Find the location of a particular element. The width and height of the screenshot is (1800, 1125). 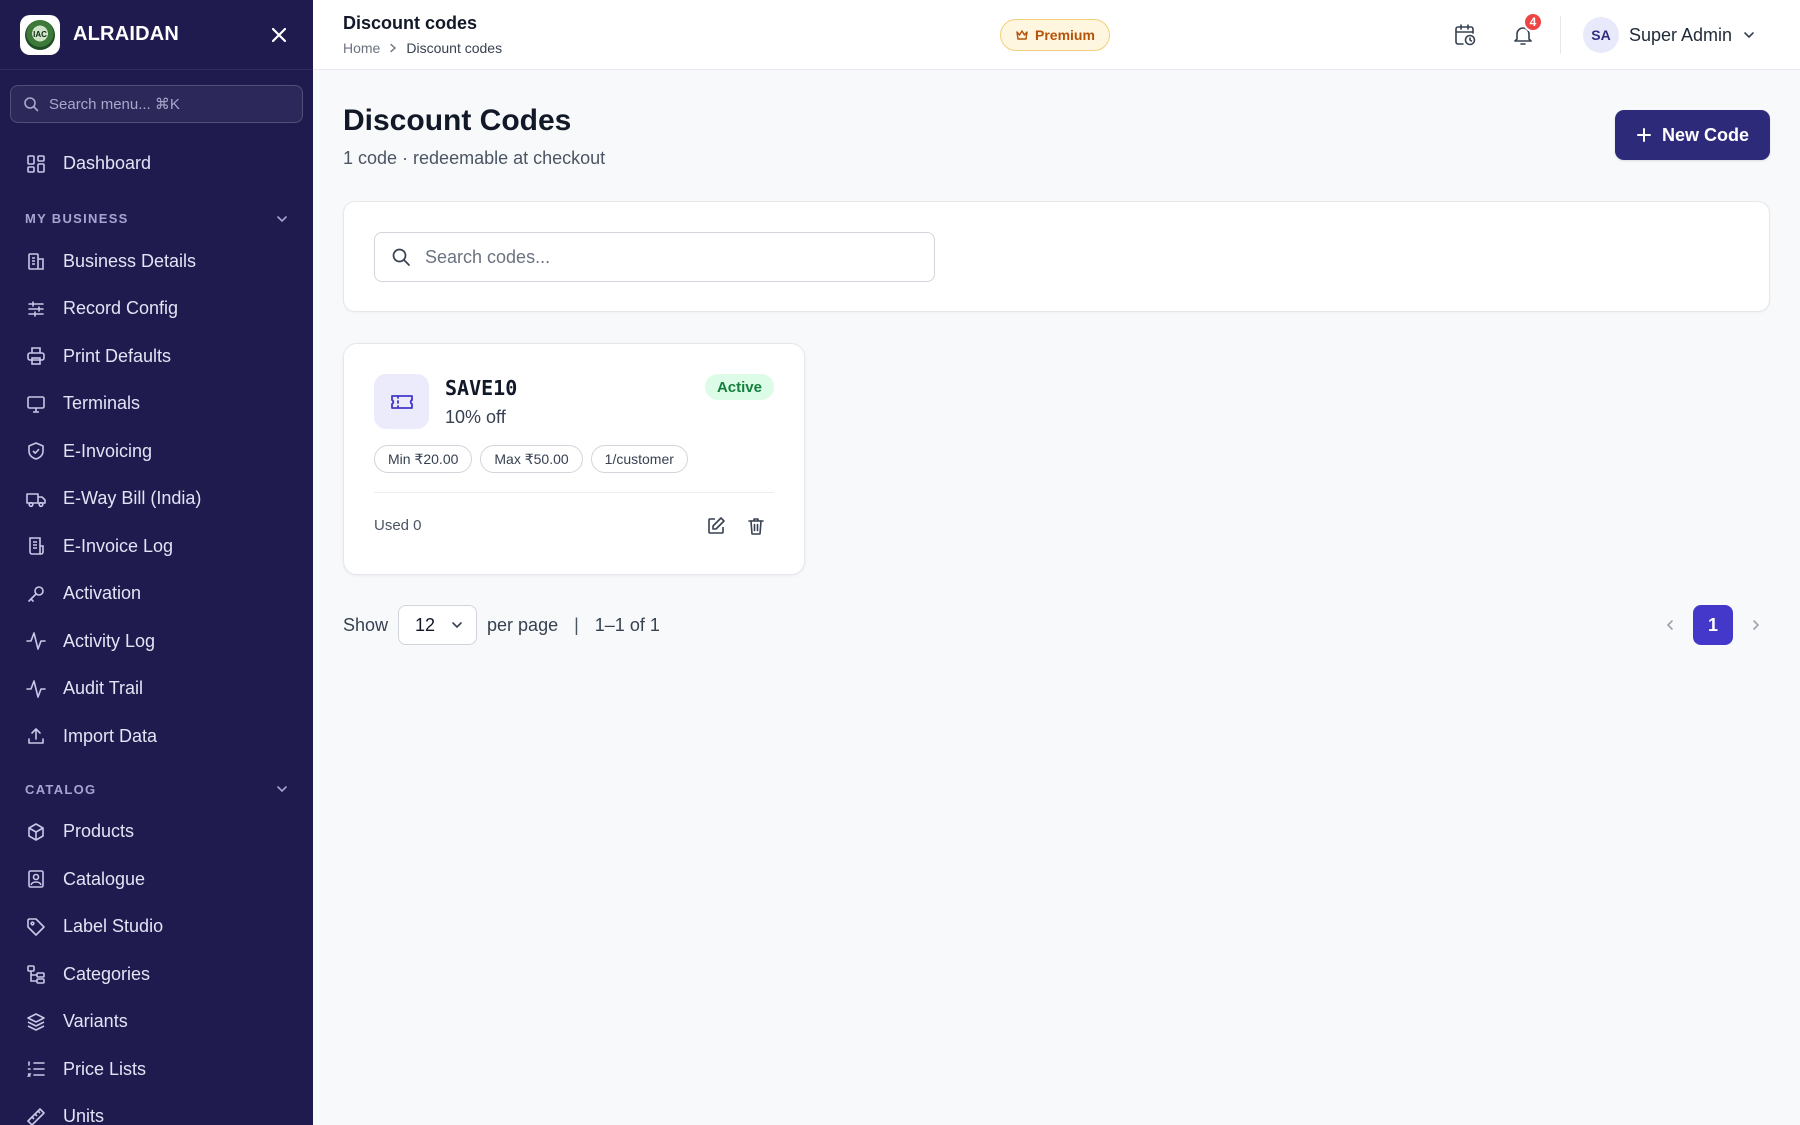

brand-logo: IAC is located at coordinates (40, 34).